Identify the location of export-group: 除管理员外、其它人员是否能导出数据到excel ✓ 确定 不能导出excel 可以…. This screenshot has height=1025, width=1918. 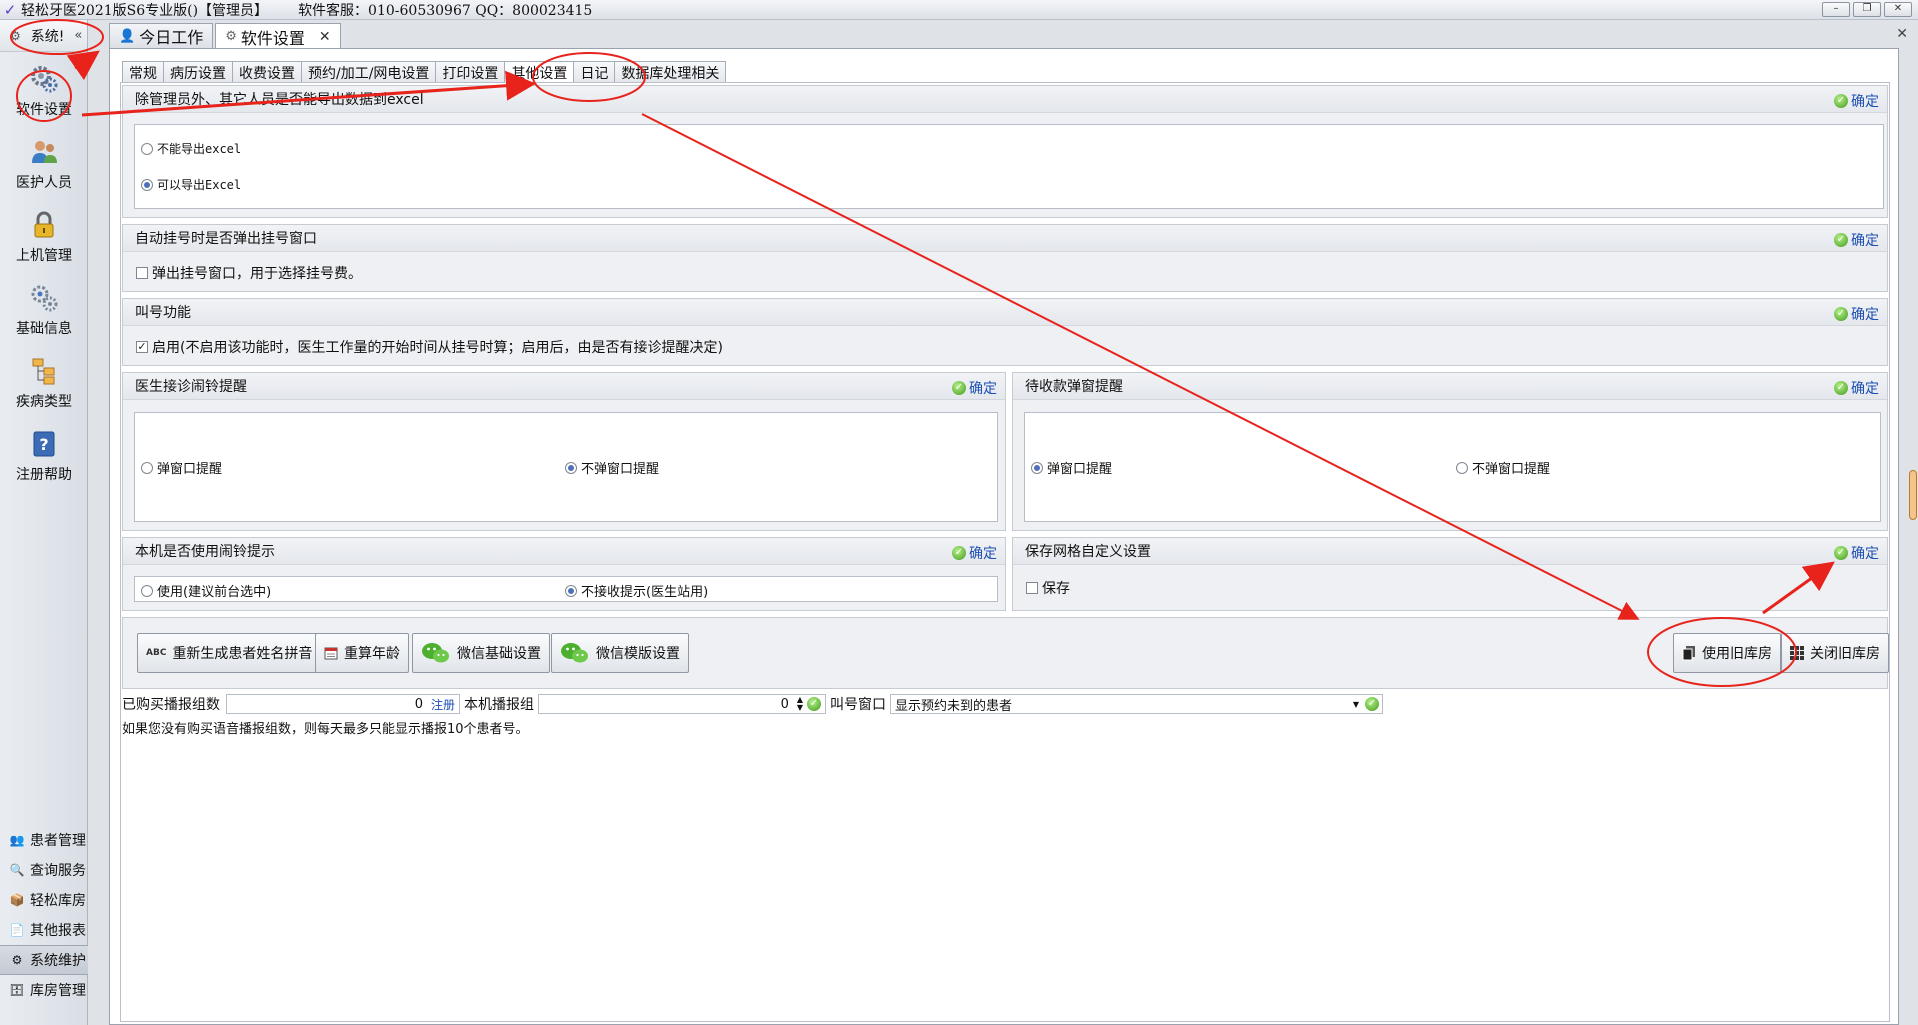
(1005, 151).